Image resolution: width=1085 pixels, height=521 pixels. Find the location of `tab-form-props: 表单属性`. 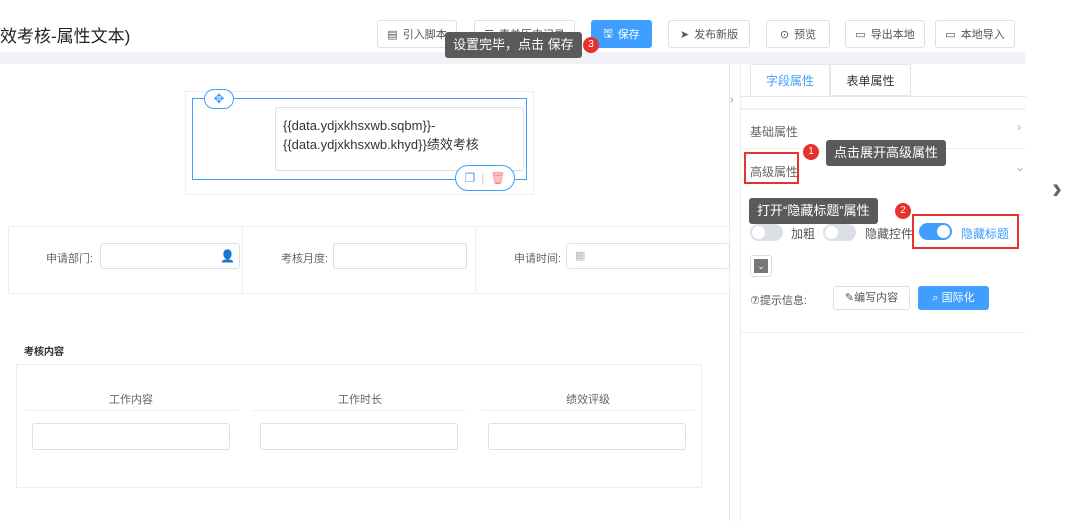

tab-form-props: 表单属性 is located at coordinates (870, 80).